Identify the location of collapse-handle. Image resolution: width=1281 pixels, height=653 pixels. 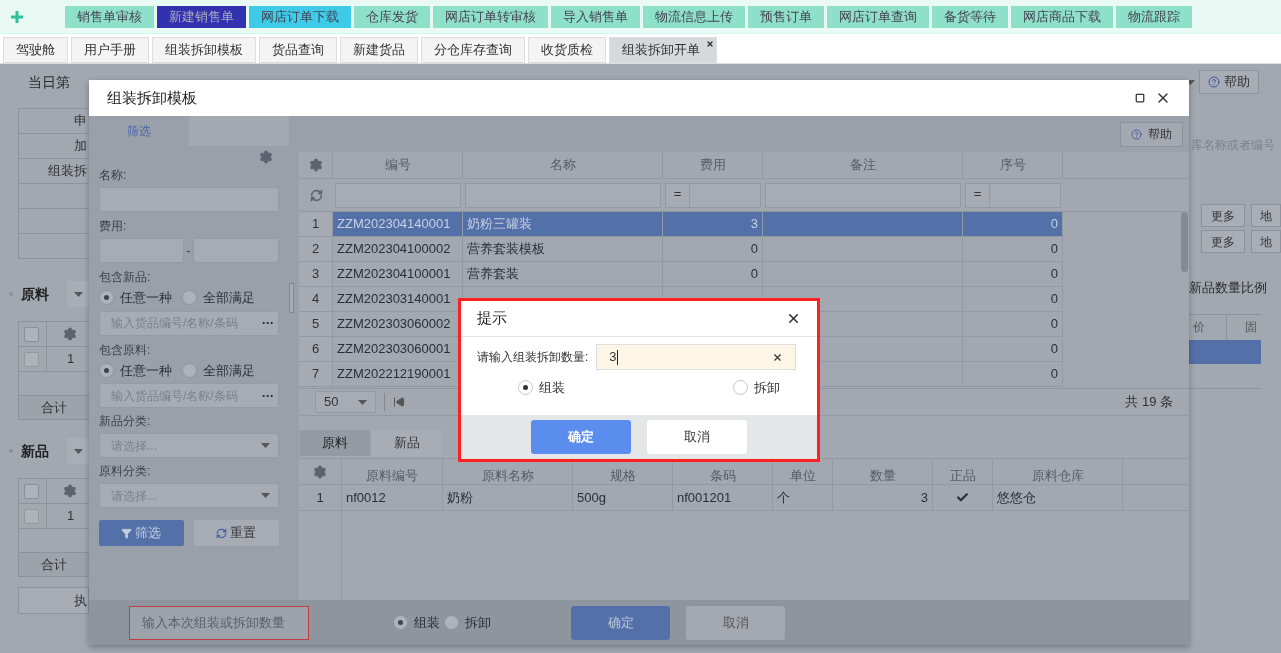
(291, 298).